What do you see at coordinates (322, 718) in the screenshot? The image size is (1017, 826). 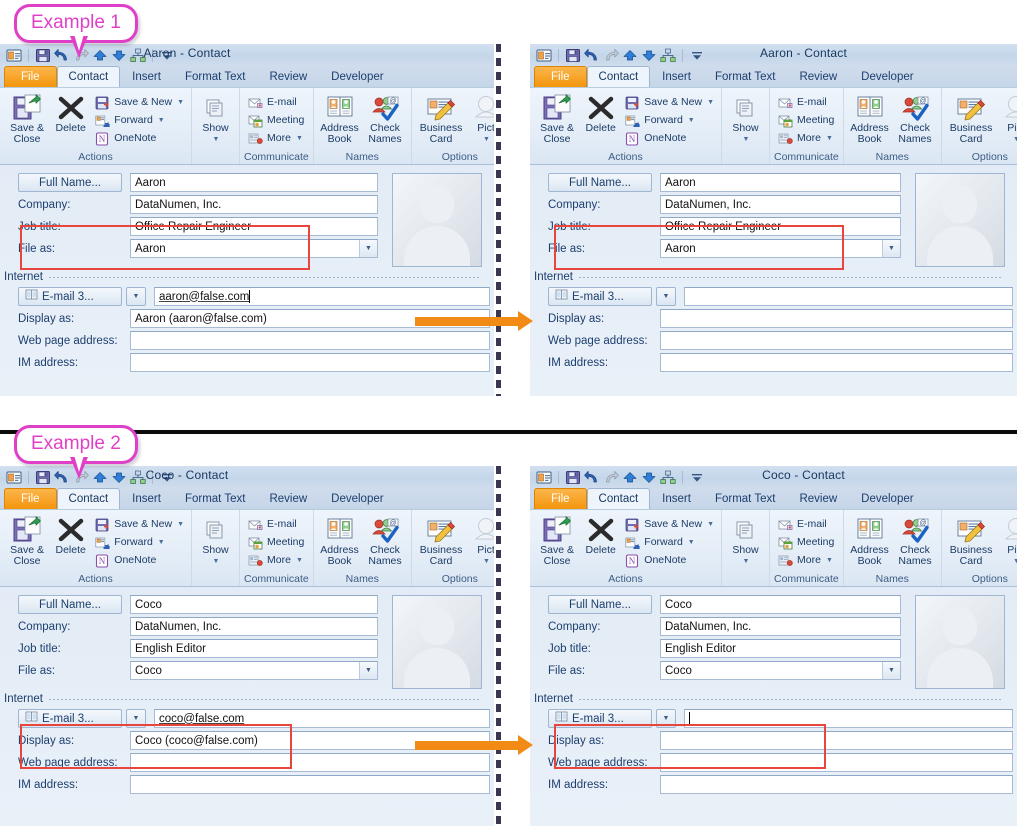 I see `email-input: coco@false.com` at bounding box center [322, 718].